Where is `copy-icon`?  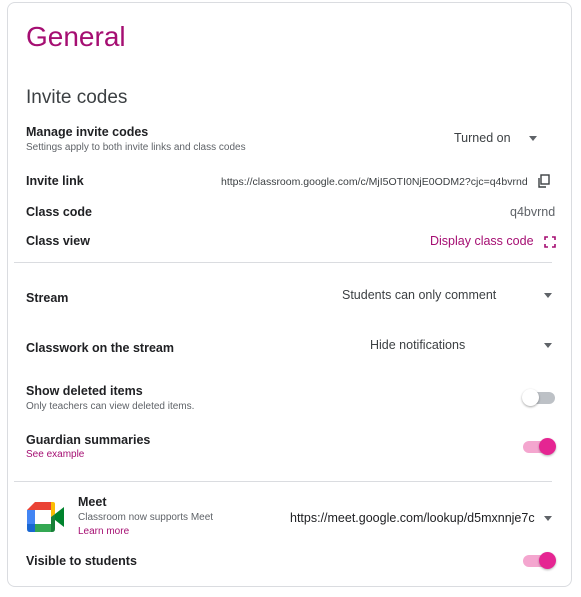
copy-icon is located at coordinates (544, 181).